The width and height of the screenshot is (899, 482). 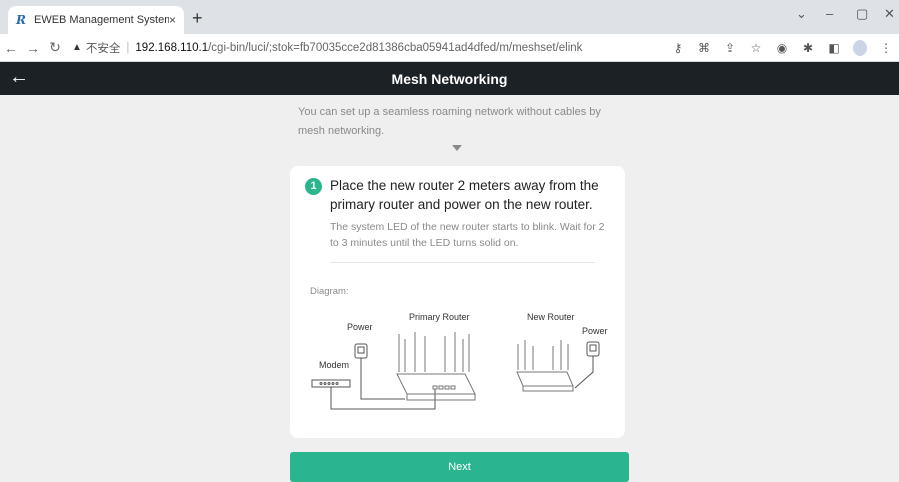 I want to click on primary-router-icon, so click(x=436, y=366).